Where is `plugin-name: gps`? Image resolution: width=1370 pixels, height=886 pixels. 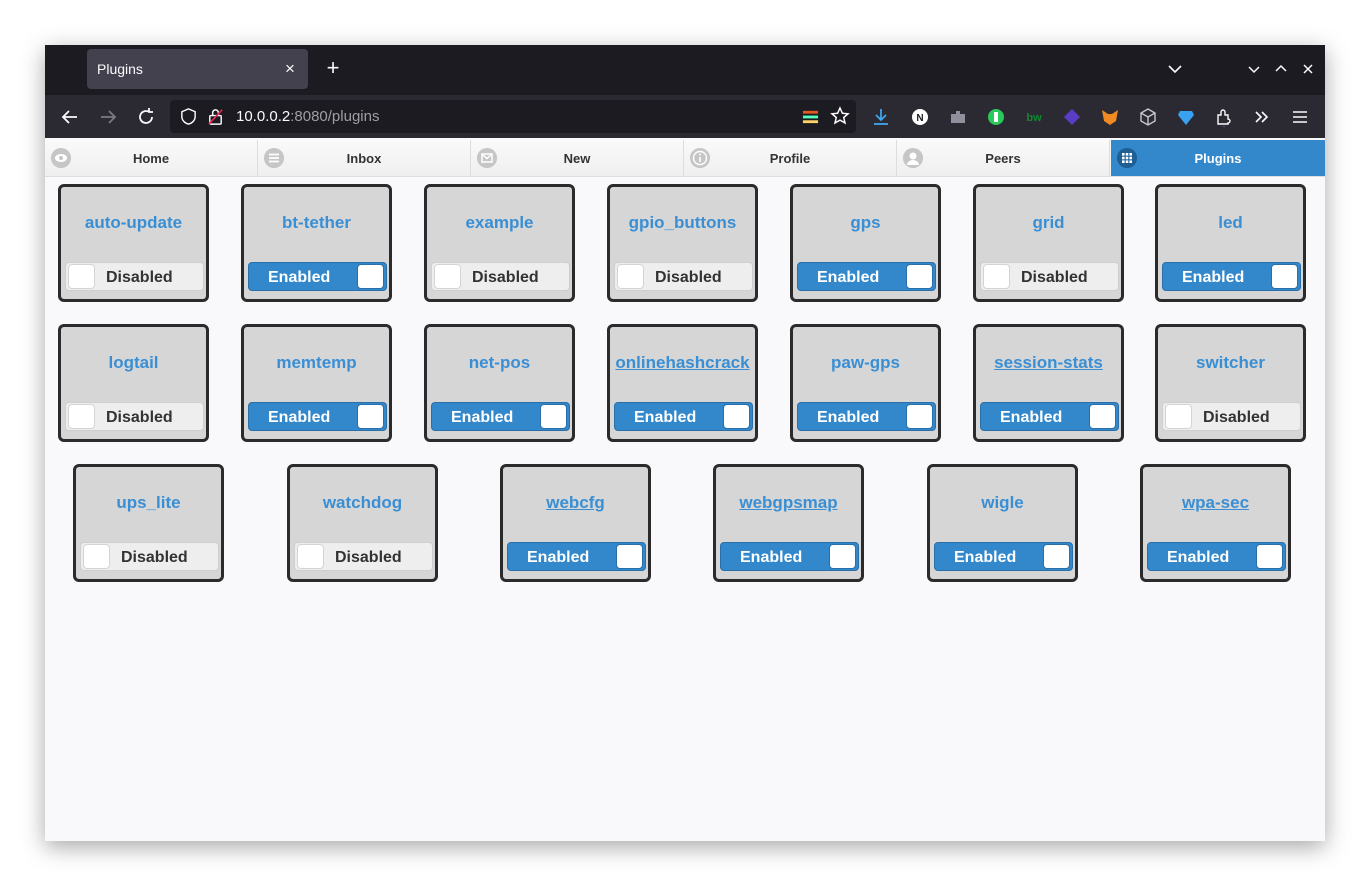 plugin-name: gps is located at coordinates (865, 222).